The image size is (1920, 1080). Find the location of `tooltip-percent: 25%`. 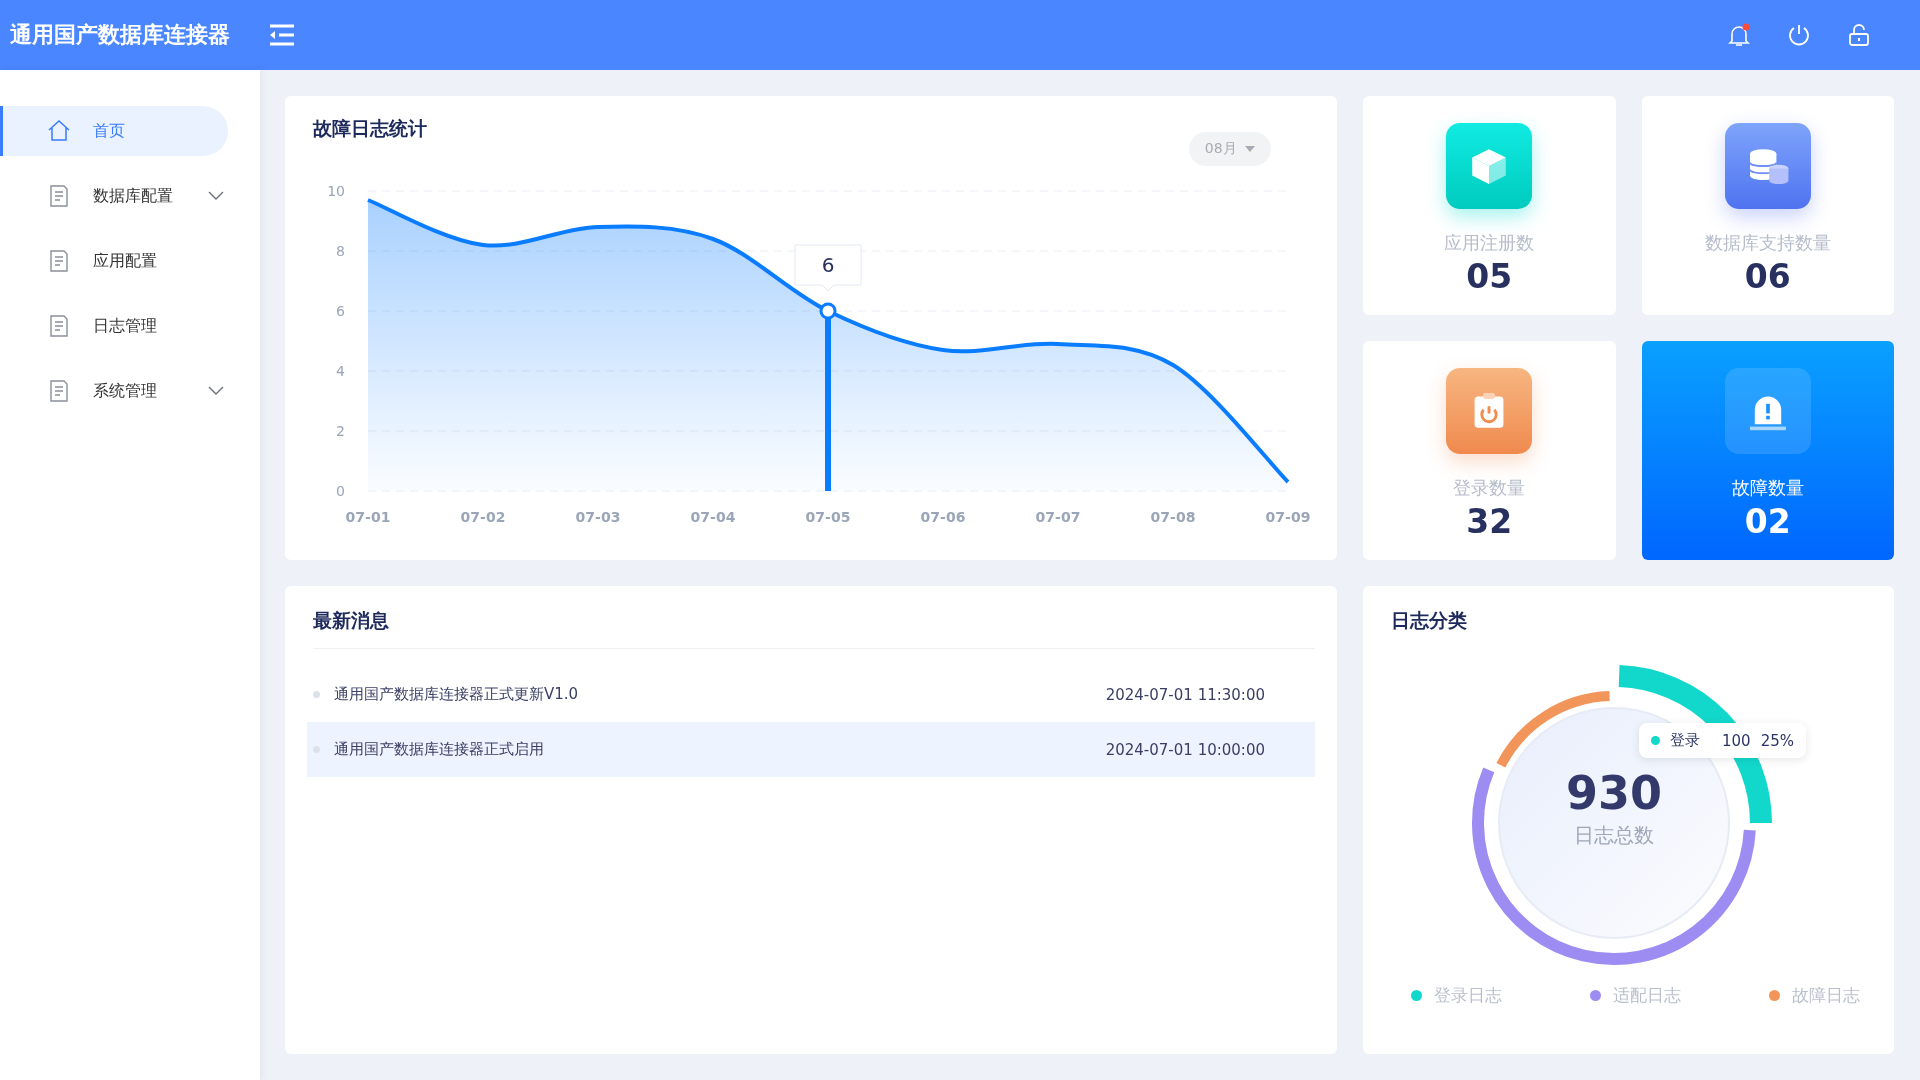

tooltip-percent: 25% is located at coordinates (1777, 740).